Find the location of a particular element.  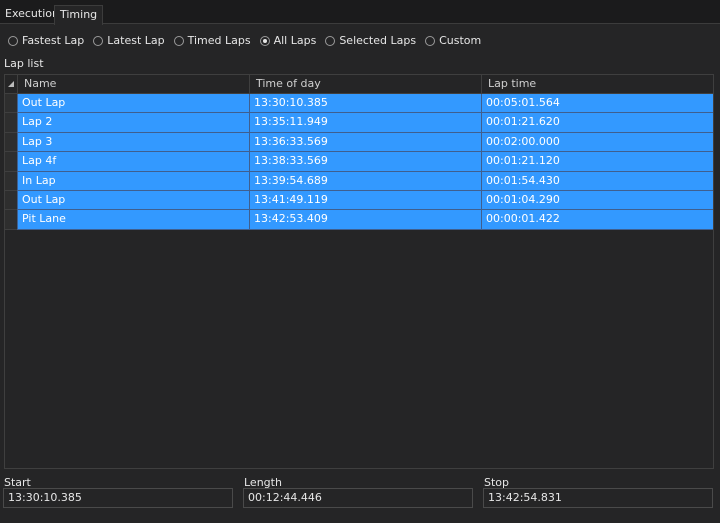

cell-lap-time: 00:01:21.120 is located at coordinates (597, 162).